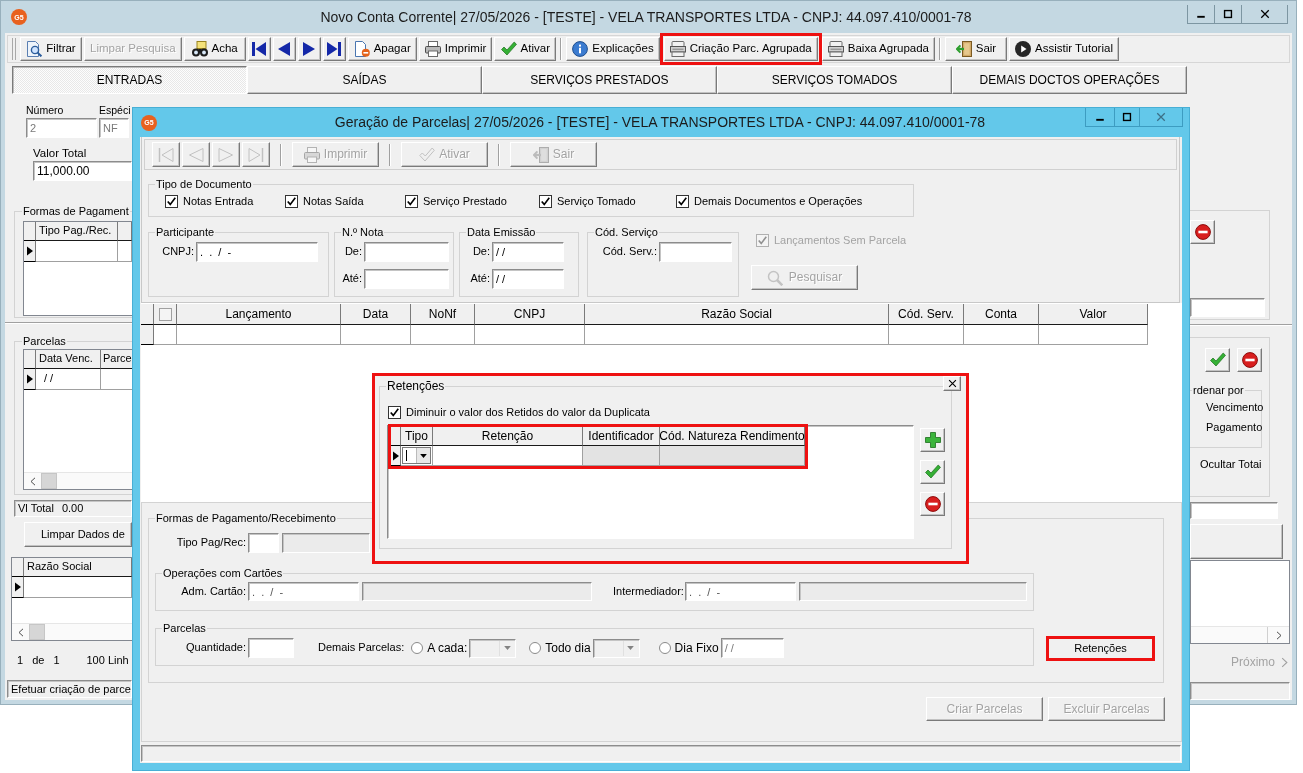 The image size is (1303, 773). What do you see at coordinates (834, 80) in the screenshot?
I see `tab: SERVIÇOS TOMADOS` at bounding box center [834, 80].